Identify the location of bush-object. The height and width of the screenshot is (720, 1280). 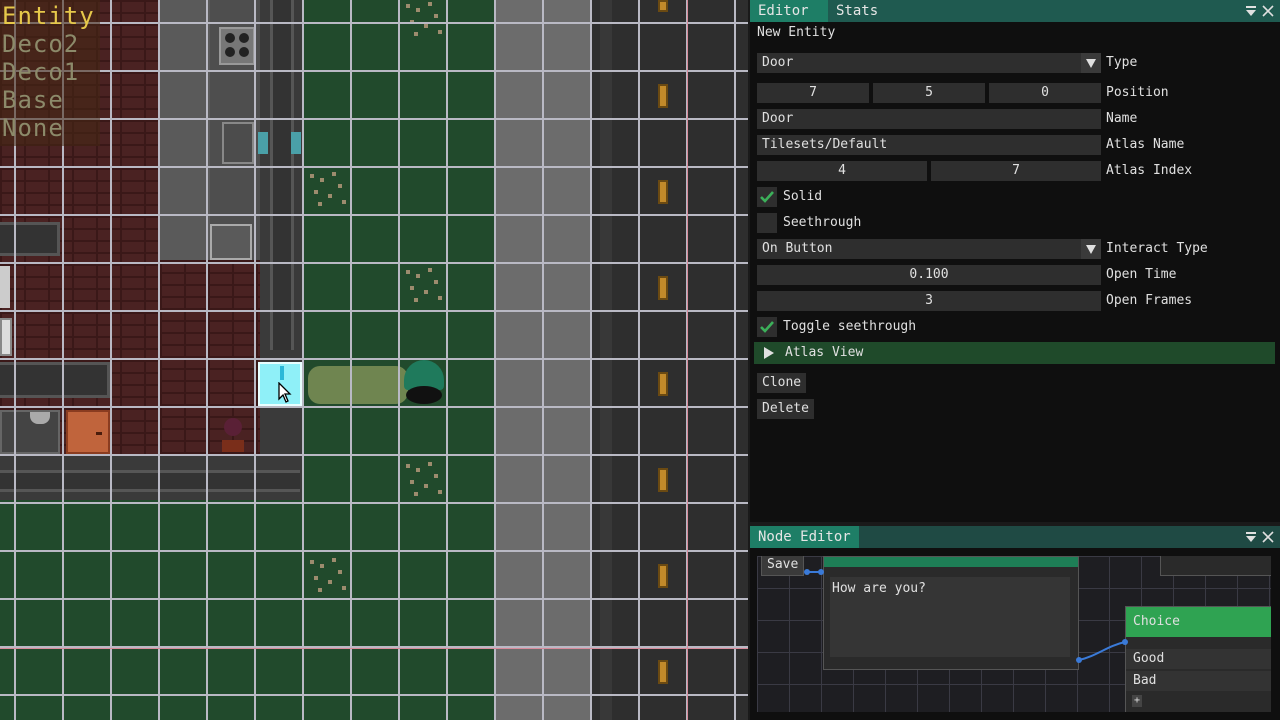
(358, 385).